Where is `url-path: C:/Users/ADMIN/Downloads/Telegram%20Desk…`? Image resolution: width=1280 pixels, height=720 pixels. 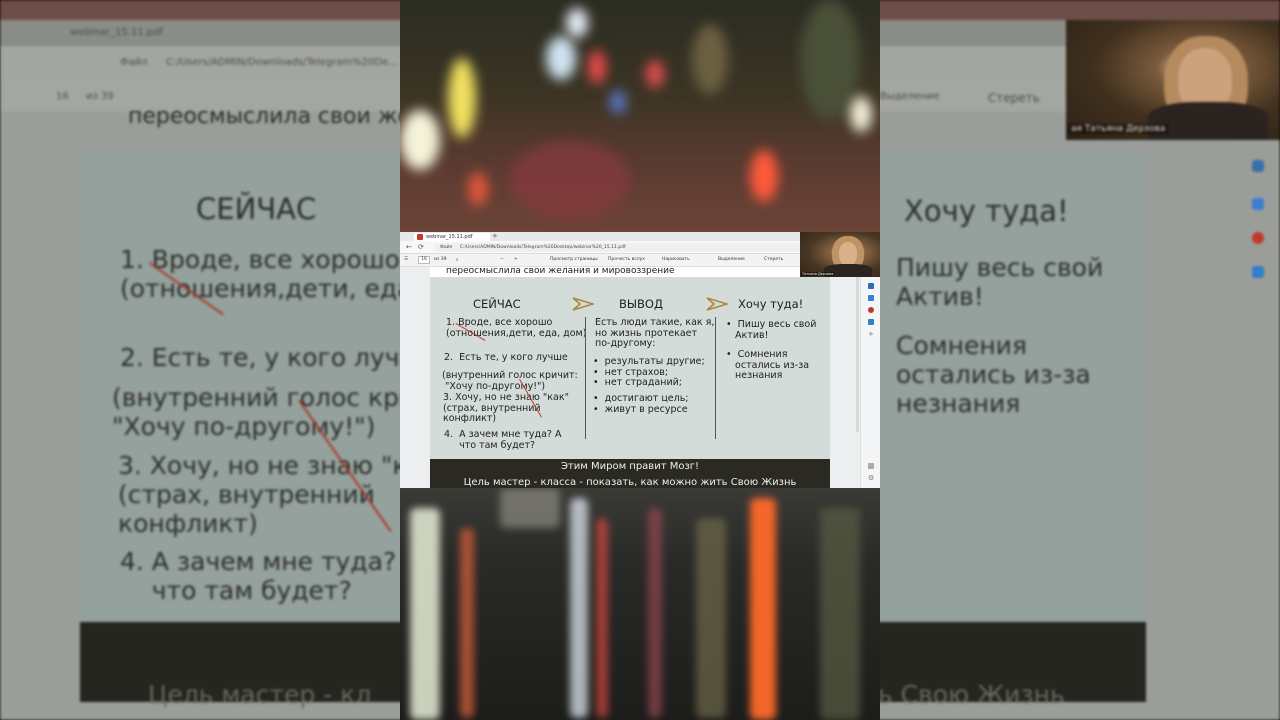
url-path: C:/Users/ADMIN/Downloads/Telegram%20Desk… is located at coordinates (542, 247).